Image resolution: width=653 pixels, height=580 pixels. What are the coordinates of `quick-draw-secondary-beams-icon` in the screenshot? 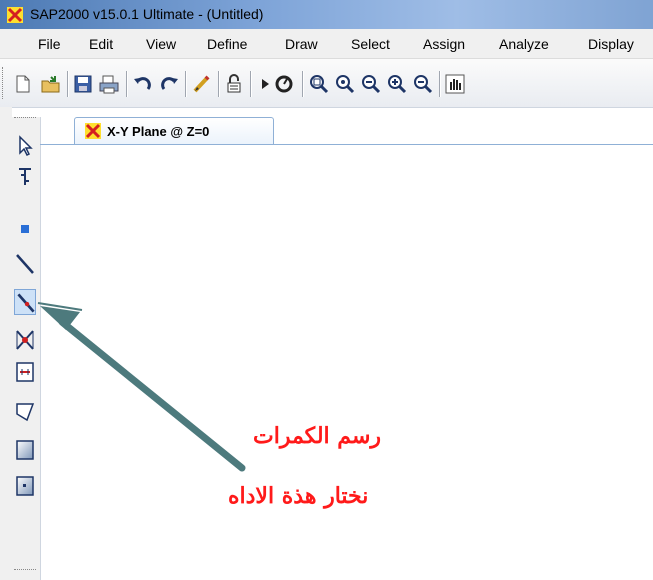 It's located at (25, 372).